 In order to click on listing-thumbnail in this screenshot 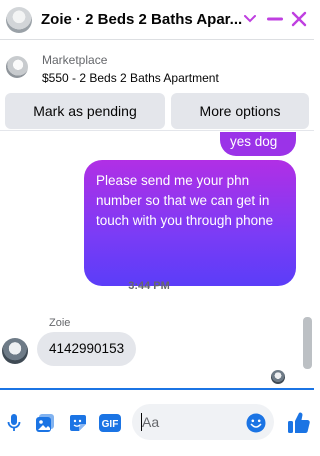, I will do `click(17, 67)`.